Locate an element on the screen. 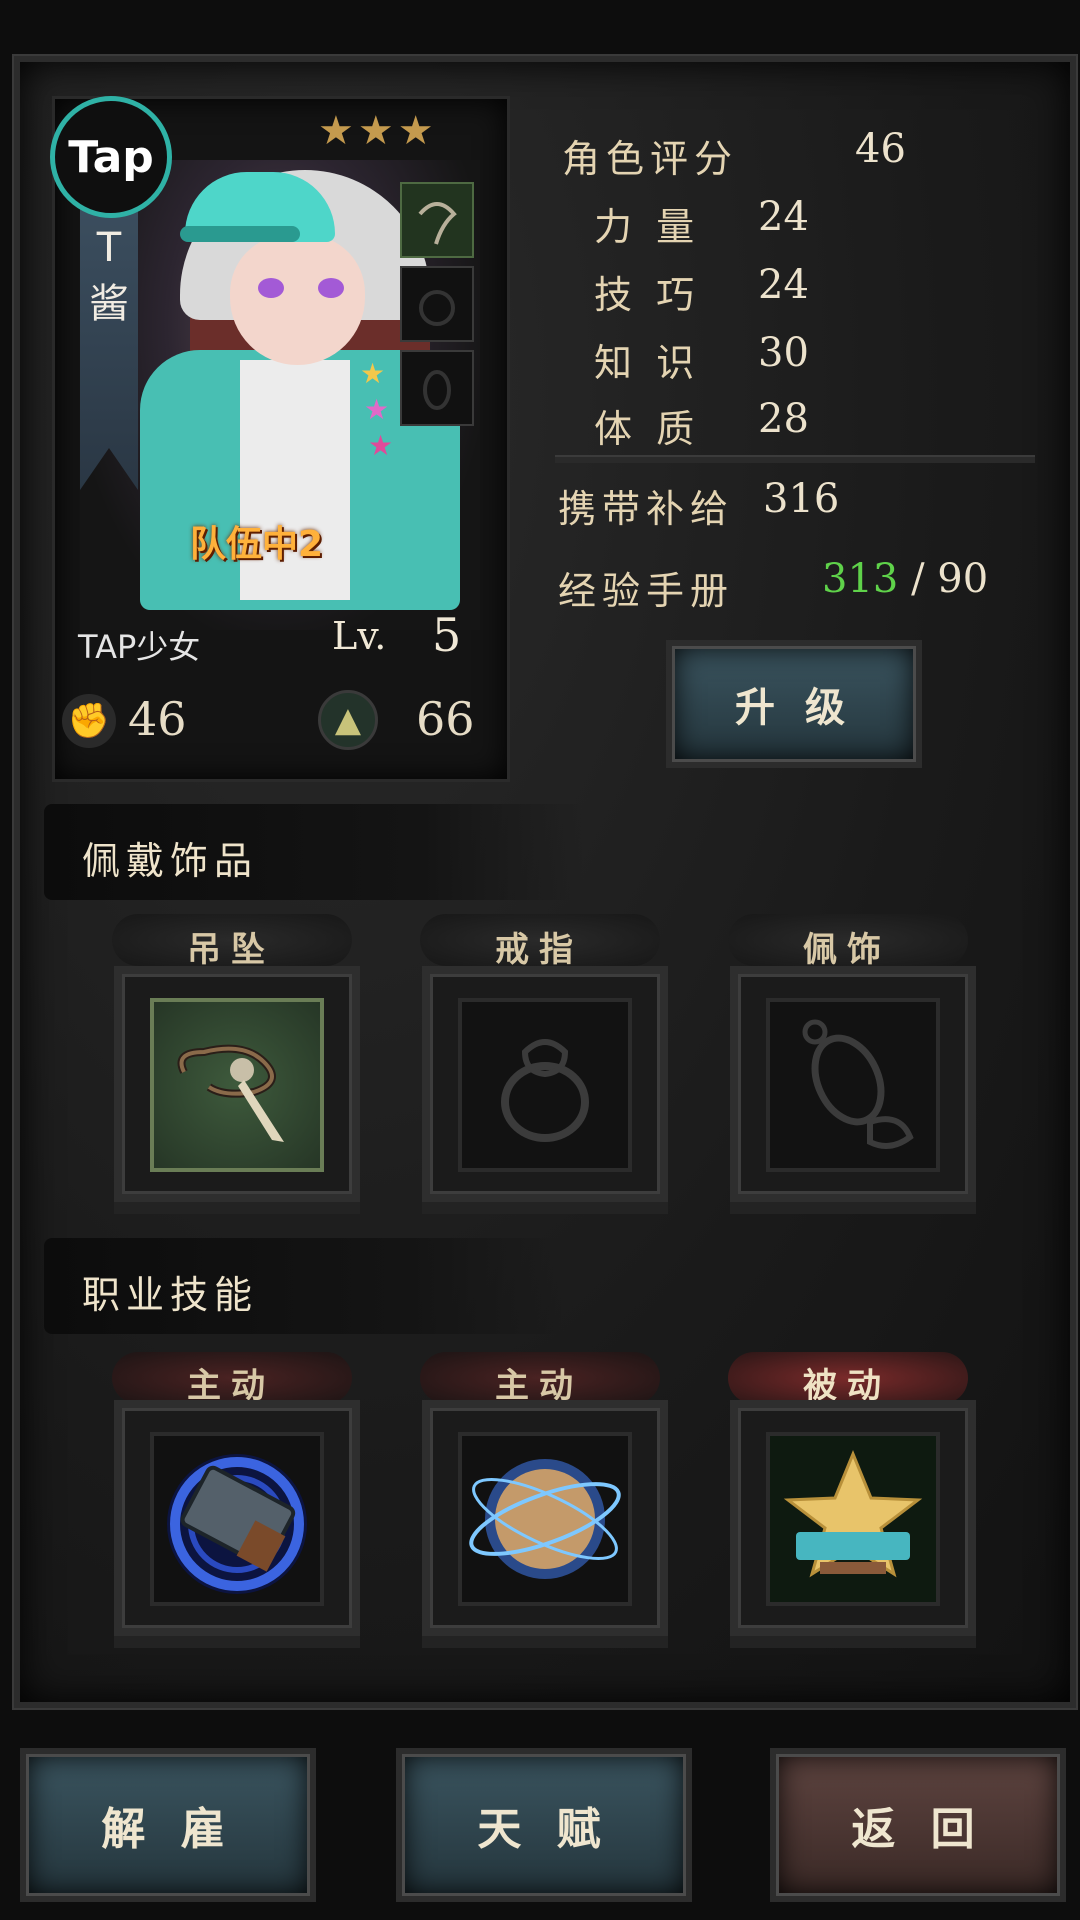 This screenshot has width=1080, height=1920. pendant-slot-frame is located at coordinates (237, 1085).